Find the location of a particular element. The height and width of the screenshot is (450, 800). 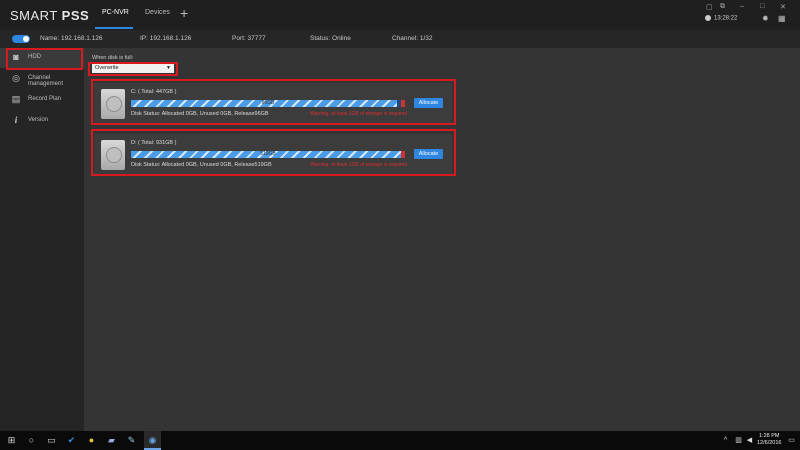

notifications-icon: ▭ is located at coordinates (791, 440).